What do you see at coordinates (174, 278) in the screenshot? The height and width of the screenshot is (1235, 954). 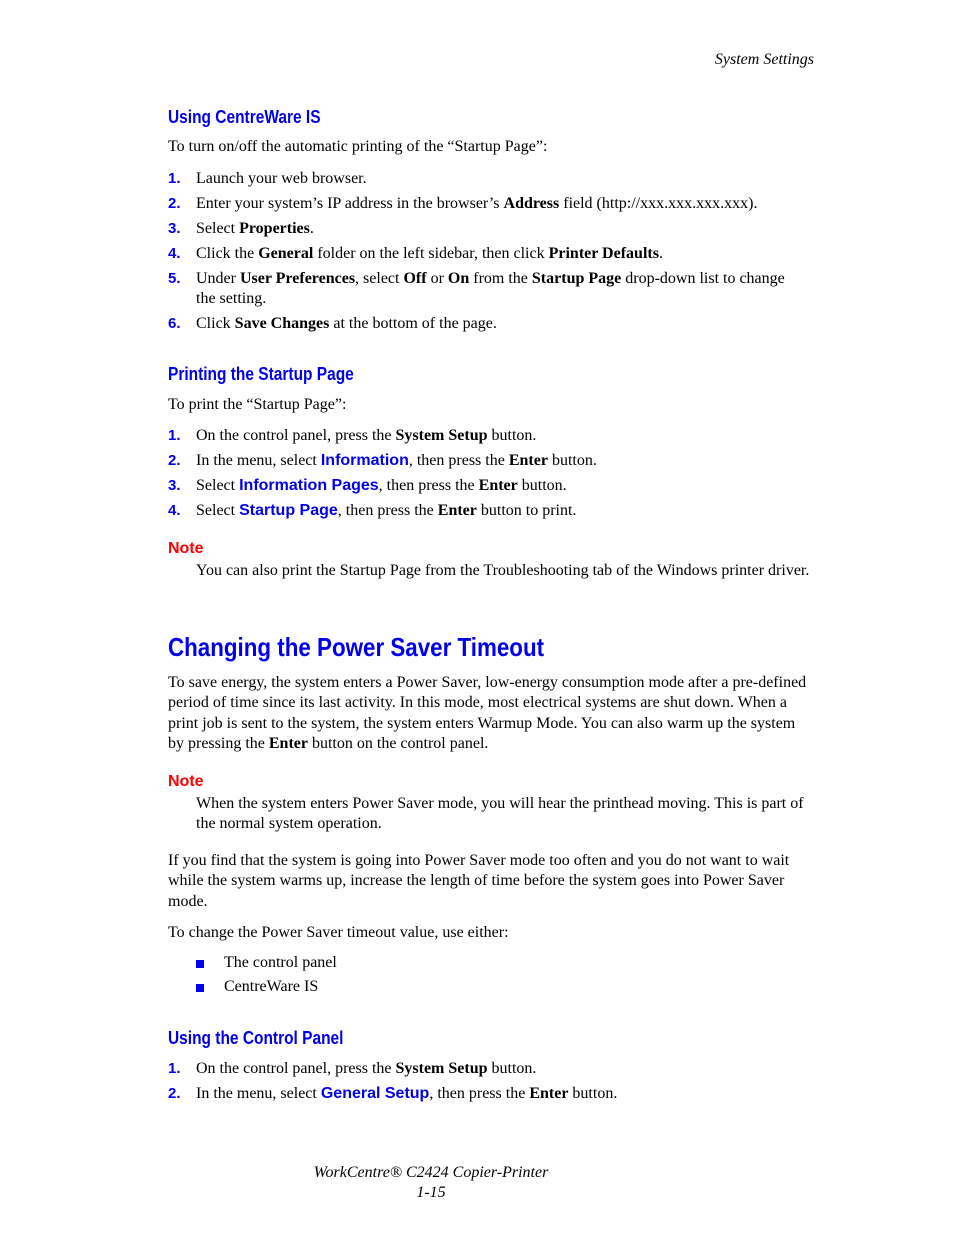 I see `step-number: 5.` at bounding box center [174, 278].